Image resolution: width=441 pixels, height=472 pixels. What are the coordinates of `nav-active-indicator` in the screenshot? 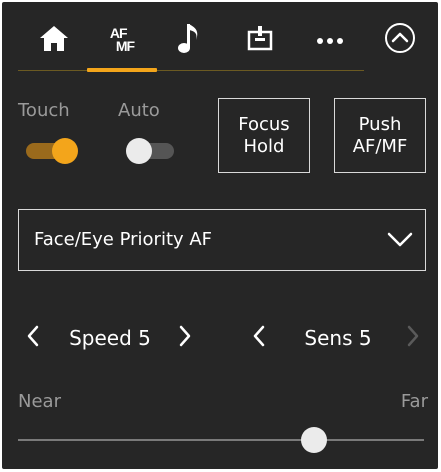 It's located at (122, 70).